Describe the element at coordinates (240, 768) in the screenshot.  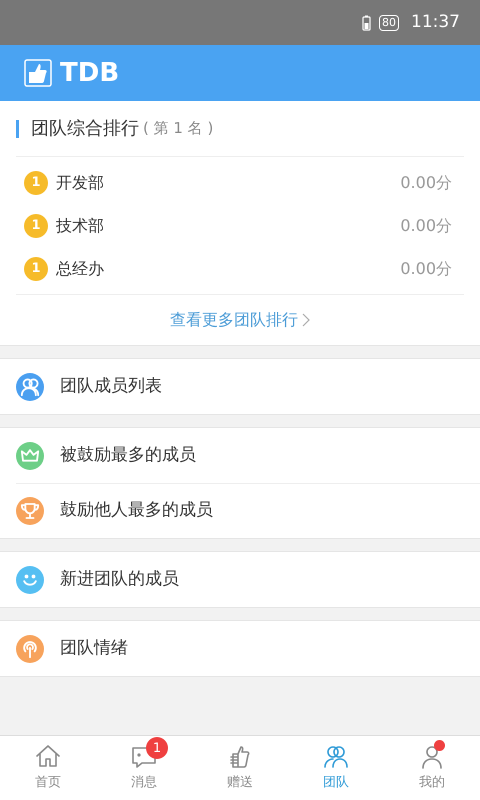
I see `tab: 赠送` at that location.